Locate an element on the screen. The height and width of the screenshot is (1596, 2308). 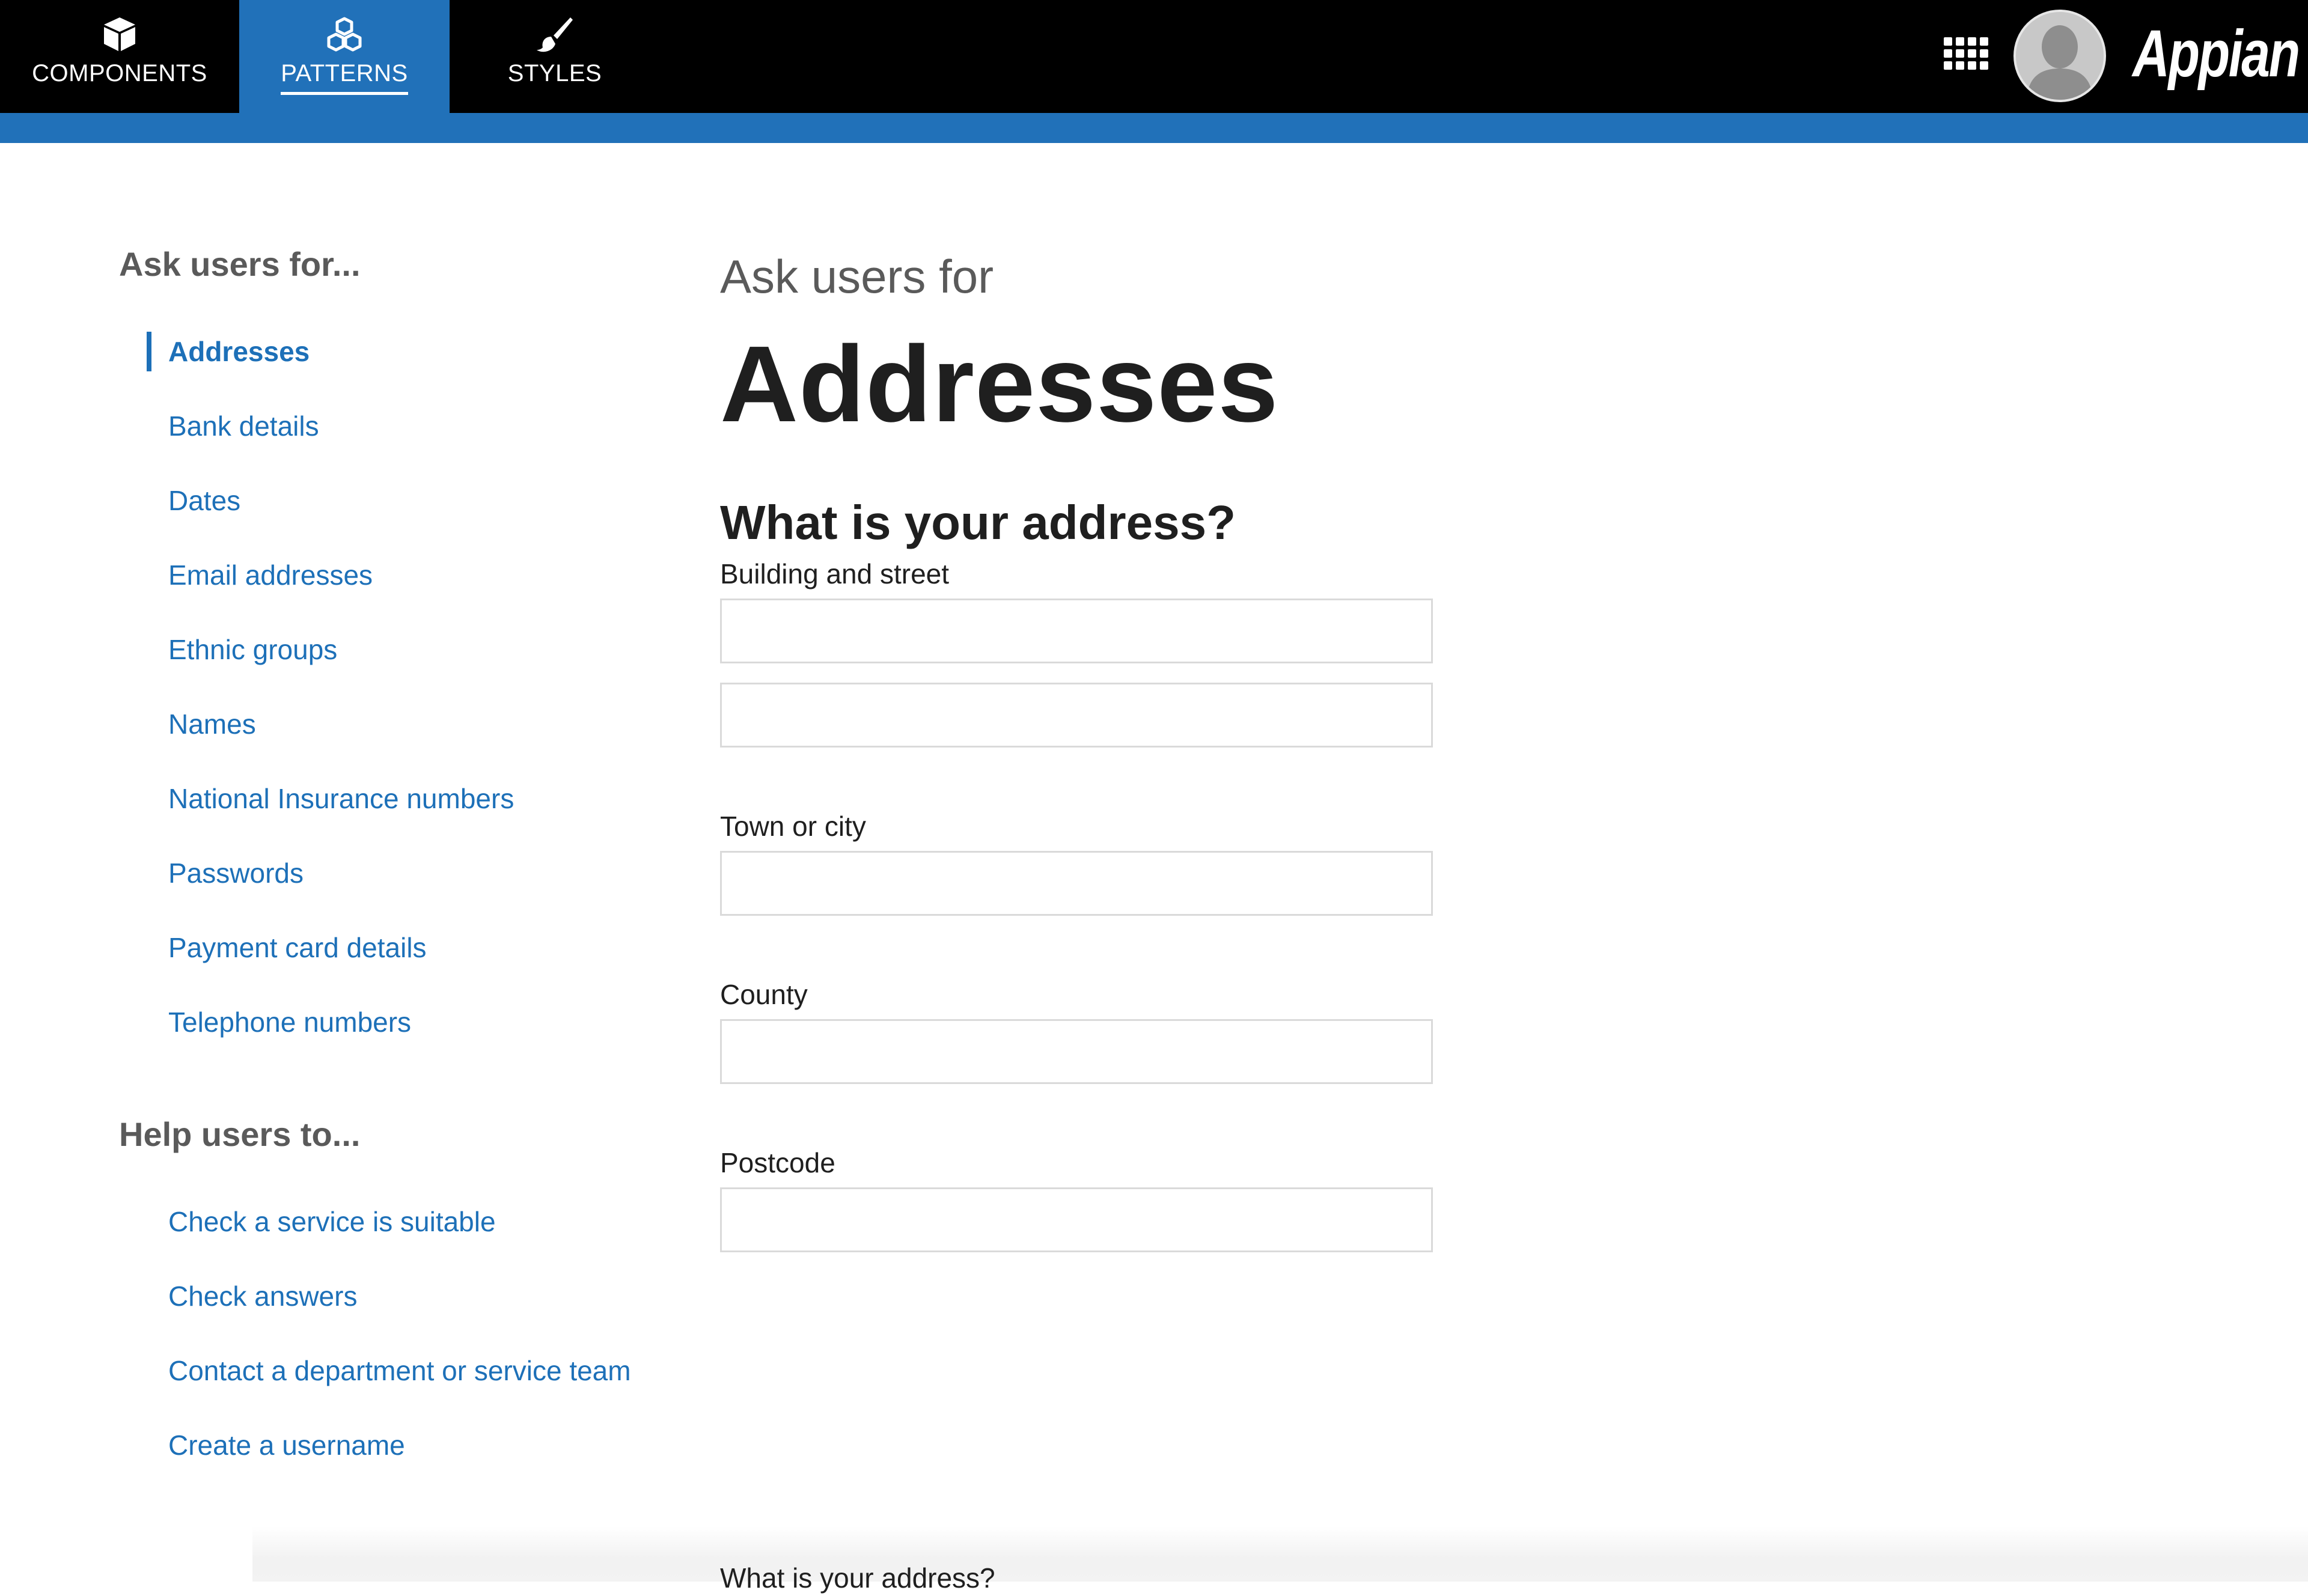
town-city-input is located at coordinates (1076, 883).